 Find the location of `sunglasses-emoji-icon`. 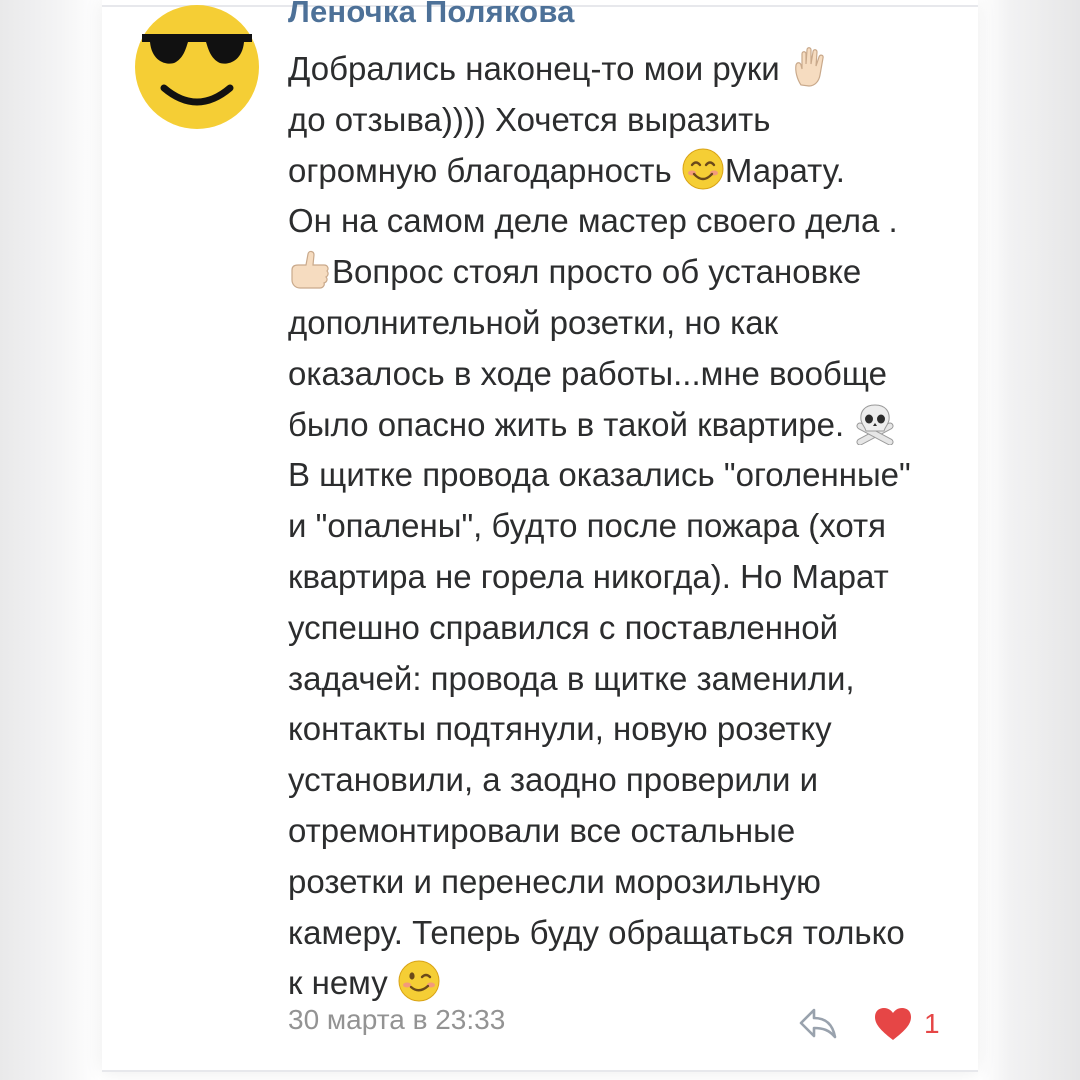

sunglasses-emoji-icon is located at coordinates (197, 67).